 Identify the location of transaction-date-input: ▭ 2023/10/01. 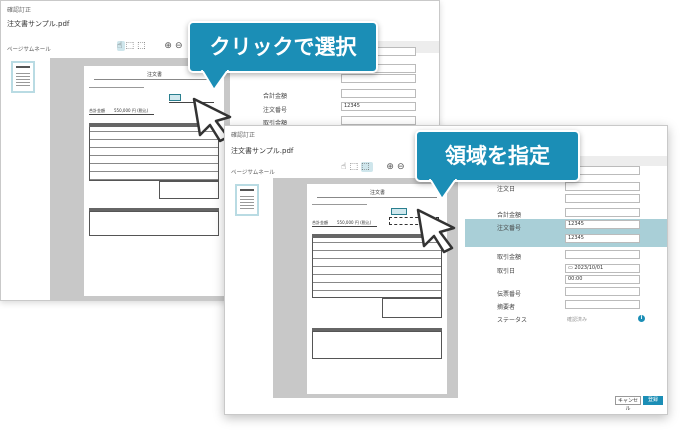
(602, 268).